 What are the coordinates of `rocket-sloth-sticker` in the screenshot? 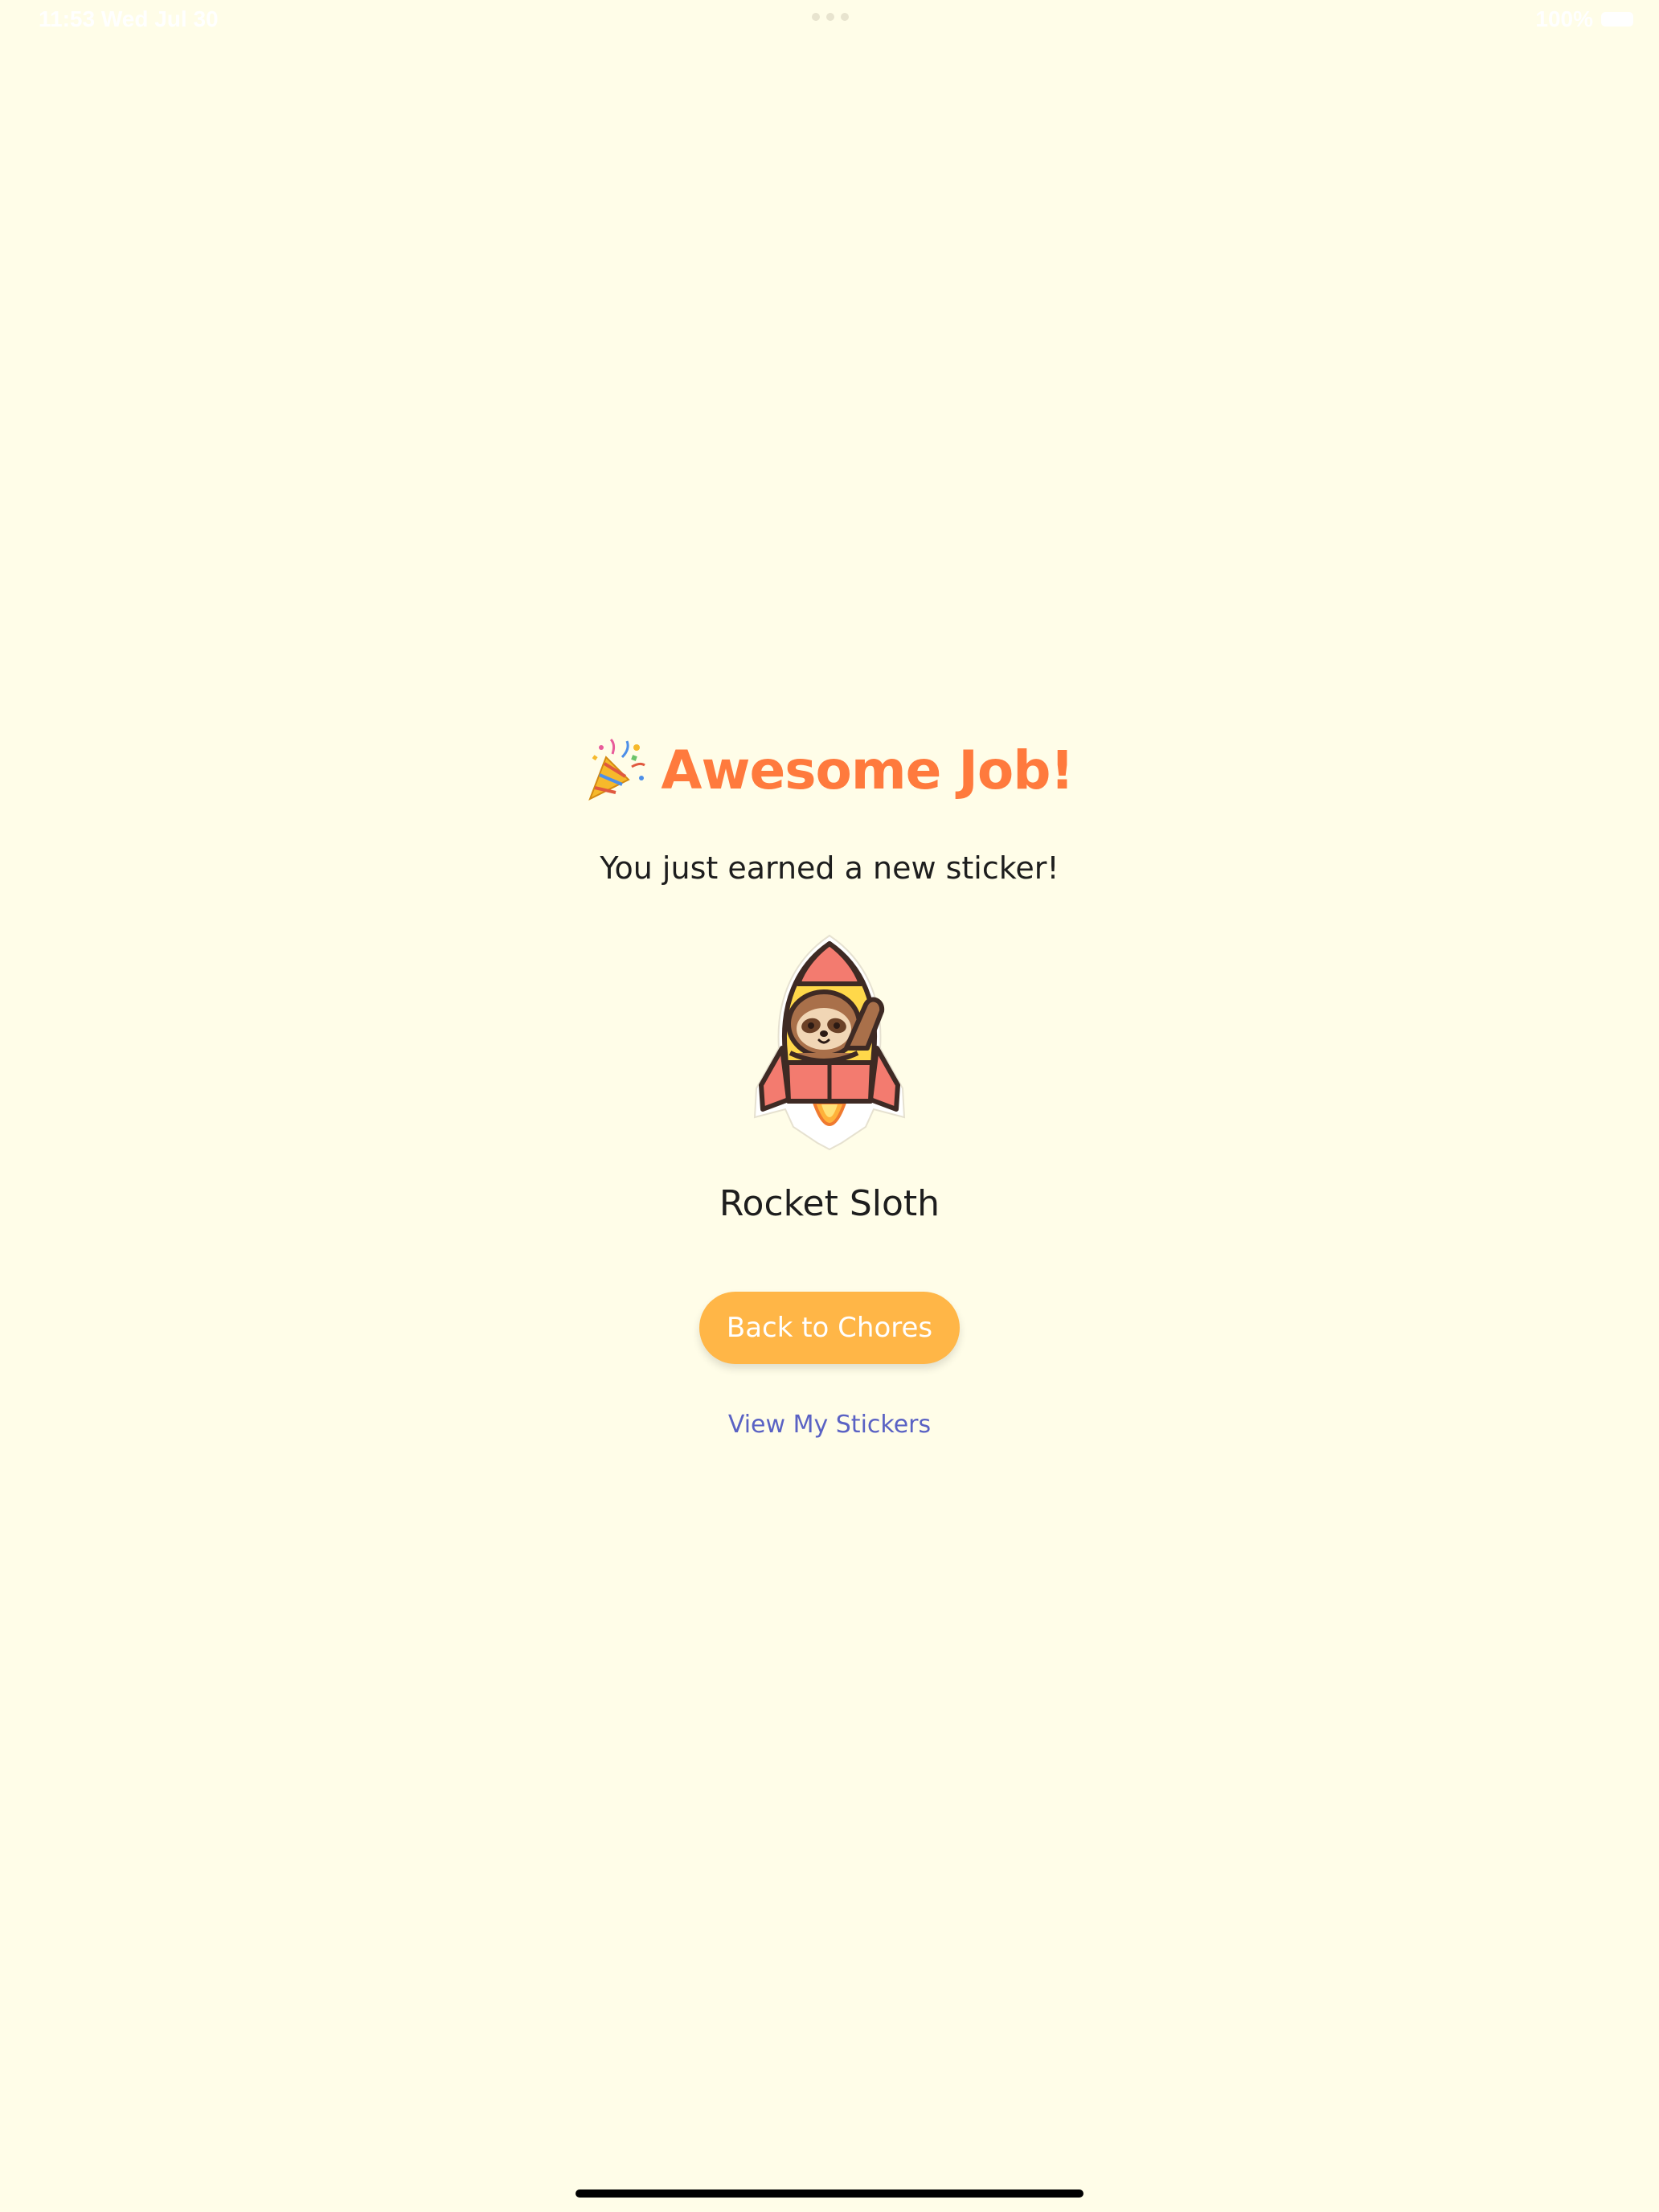 It's located at (829, 1042).